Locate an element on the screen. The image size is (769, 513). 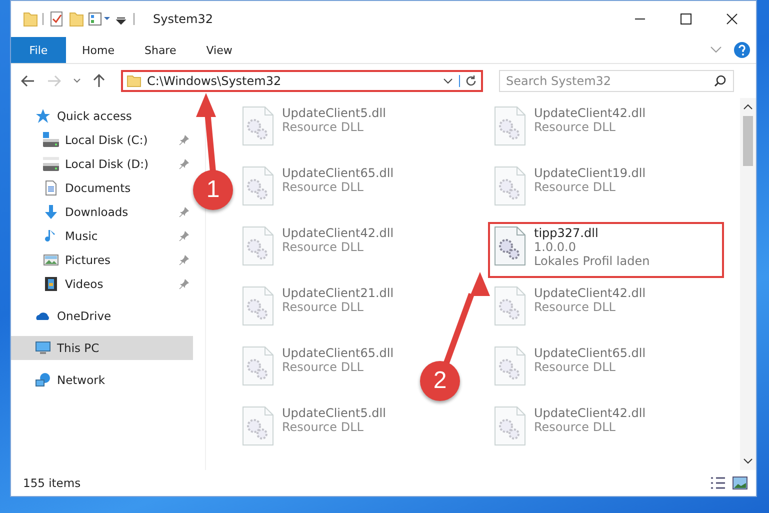
close-icon is located at coordinates (732, 19).